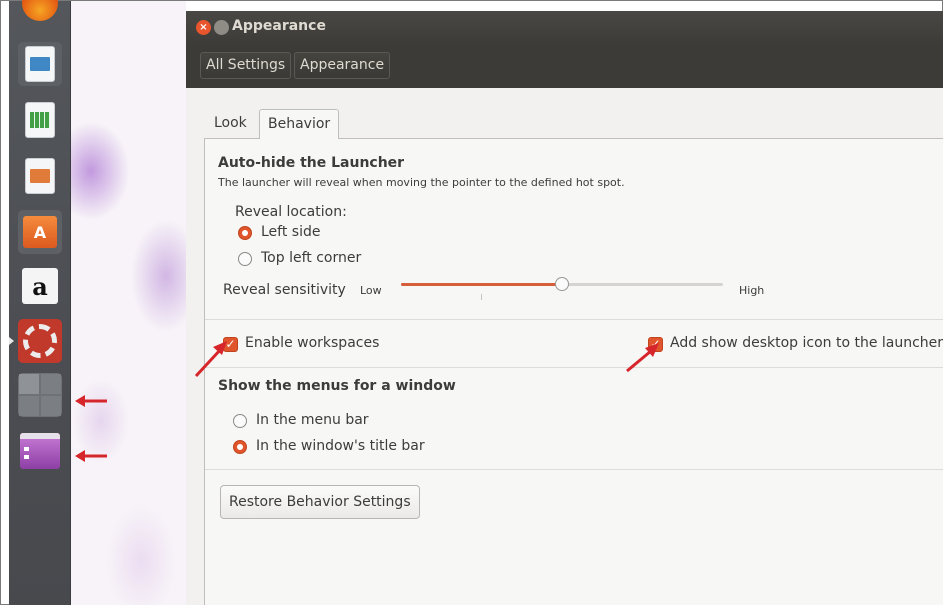 This screenshot has height=605, width=943. Describe the element at coordinates (40, 451) in the screenshot. I see `show-desktop-icon` at that location.